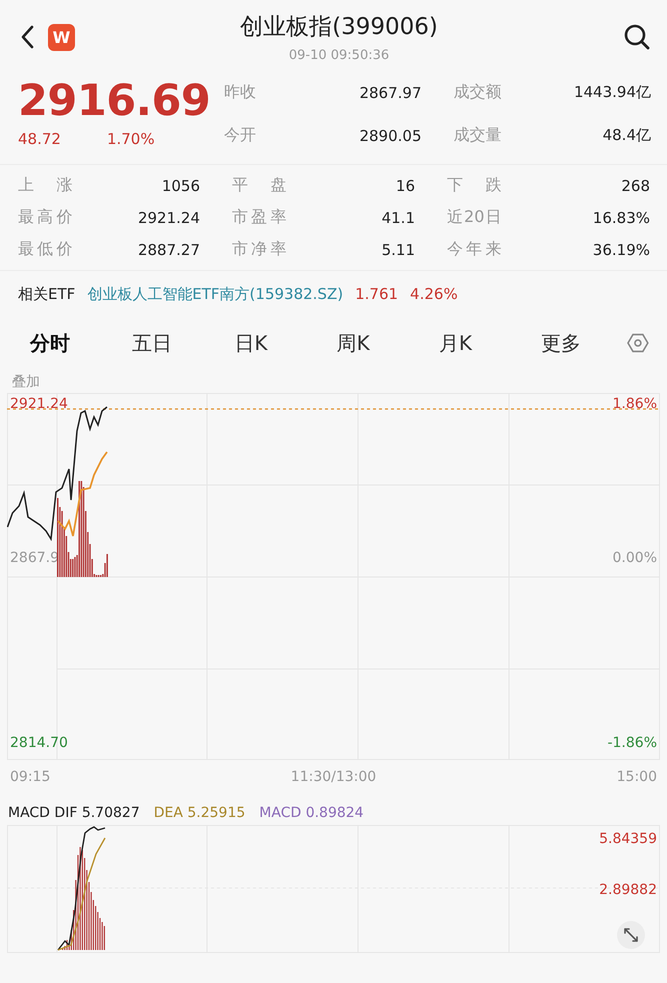 The image size is (667, 983). What do you see at coordinates (576, 343) in the screenshot?
I see `chart-tab: 更多` at bounding box center [576, 343].